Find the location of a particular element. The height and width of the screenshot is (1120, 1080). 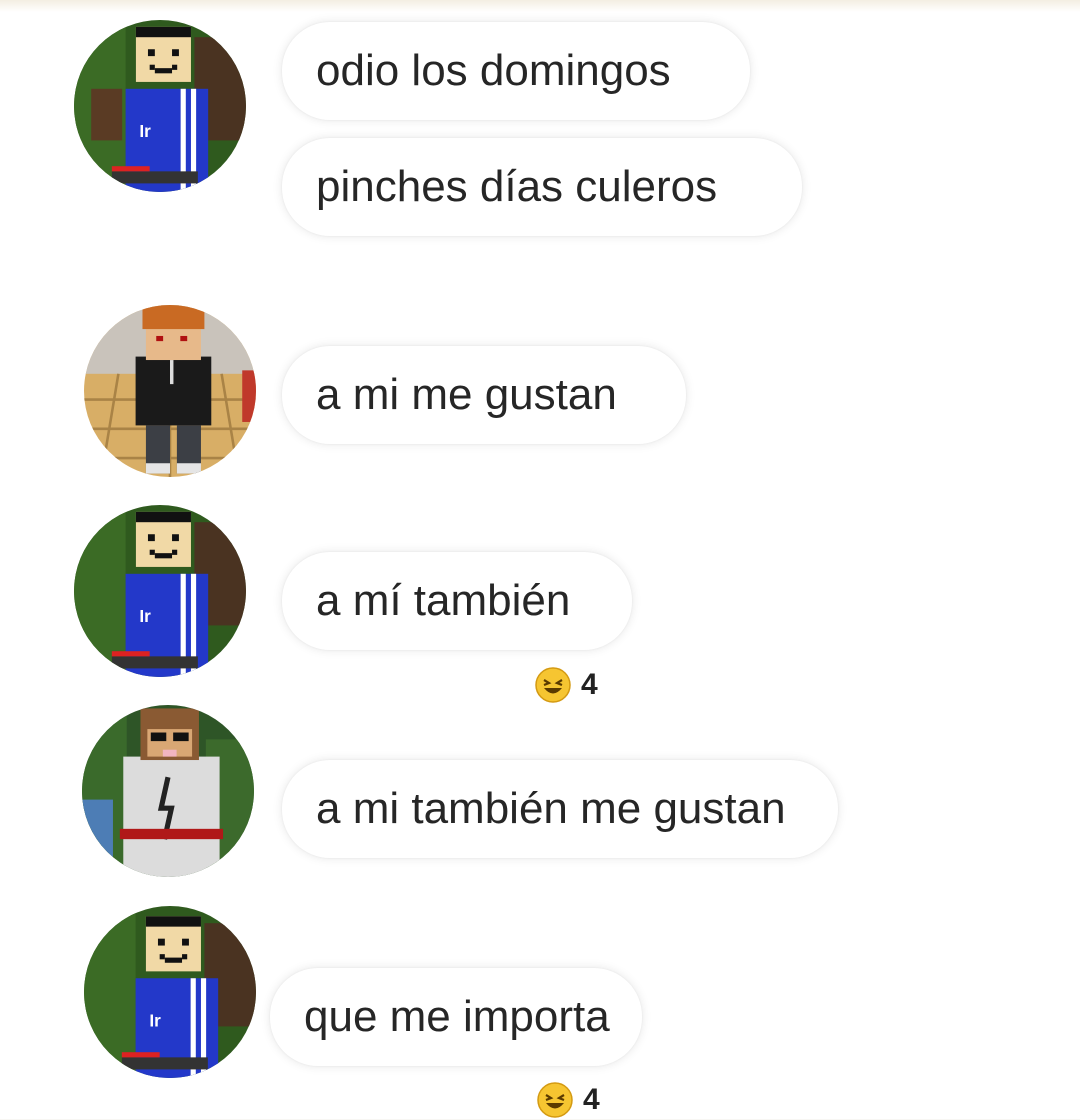

message-bubble: que me importa is located at coordinates (456, 1017).